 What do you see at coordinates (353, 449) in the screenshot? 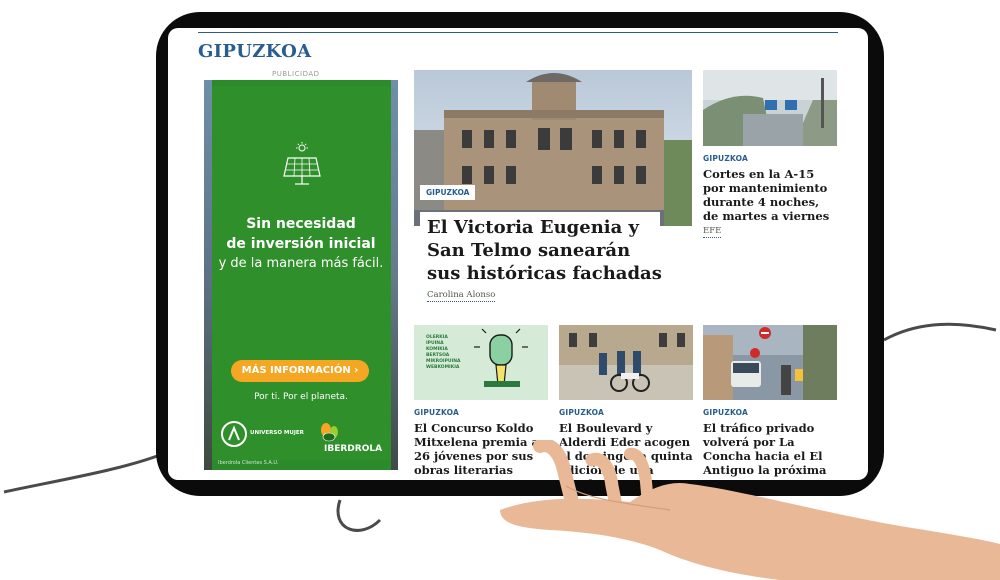
I see `ad-brand-2: IBERDROLA` at bounding box center [353, 449].